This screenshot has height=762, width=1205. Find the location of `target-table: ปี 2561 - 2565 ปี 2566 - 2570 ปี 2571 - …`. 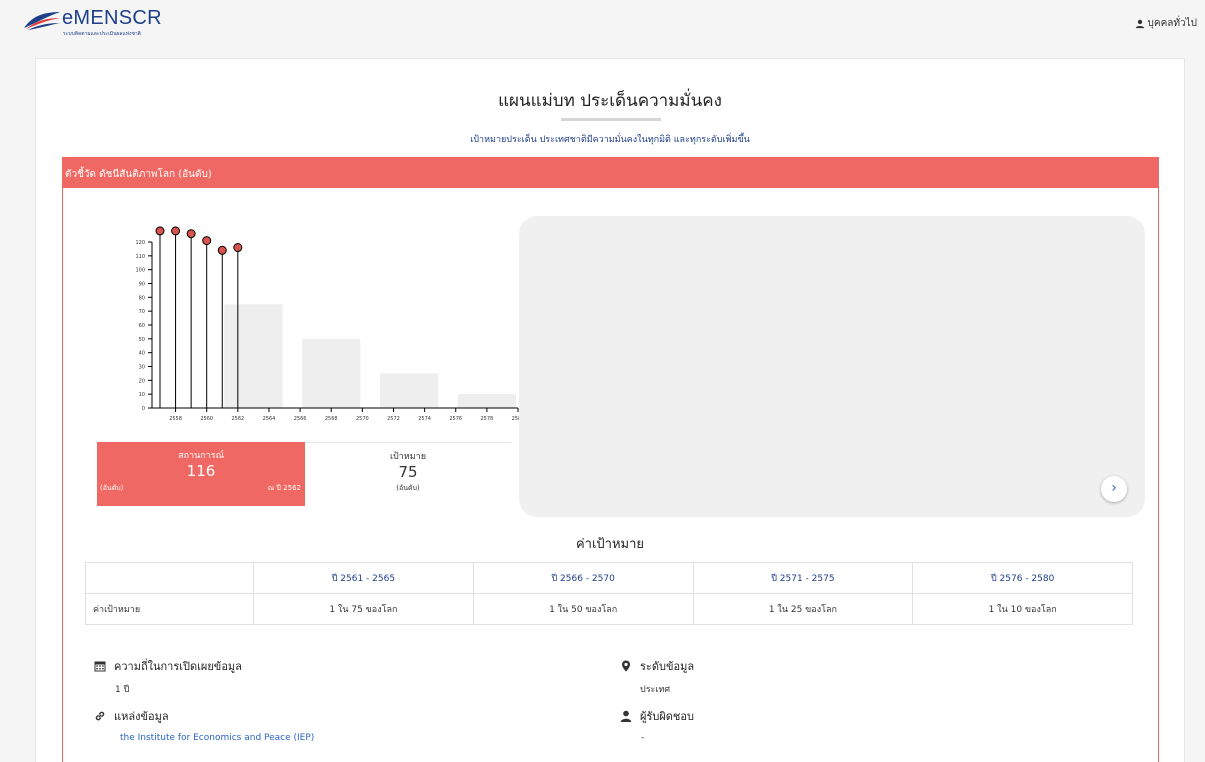

target-table: ปี 2561 - 2565 ปี 2566 - 2570 ปี 2571 - … is located at coordinates (609, 593).